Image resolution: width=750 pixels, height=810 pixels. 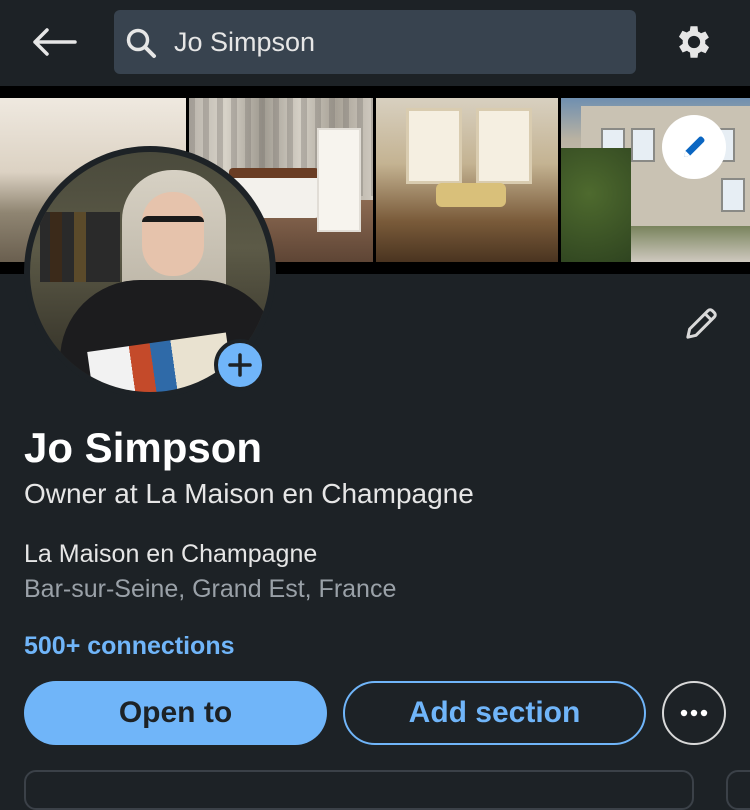 I want to click on house-exterior-photo, so click(x=655, y=180).